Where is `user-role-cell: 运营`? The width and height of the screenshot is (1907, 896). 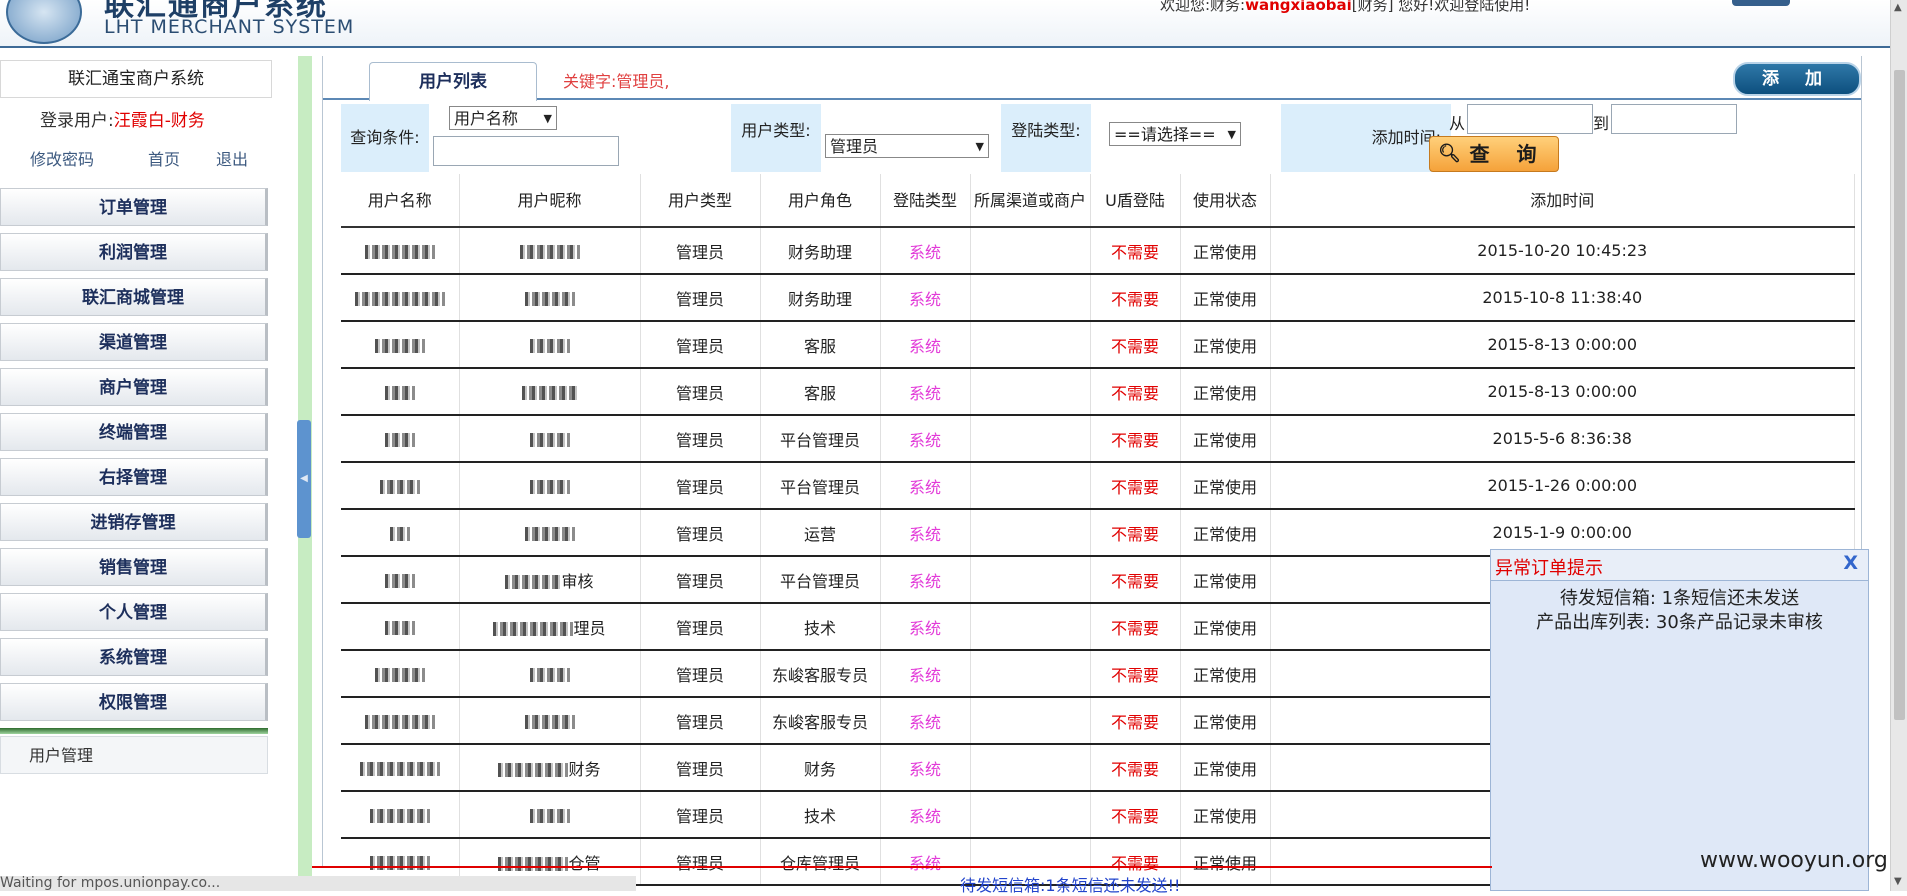
user-role-cell: 运营 is located at coordinates (820, 533).